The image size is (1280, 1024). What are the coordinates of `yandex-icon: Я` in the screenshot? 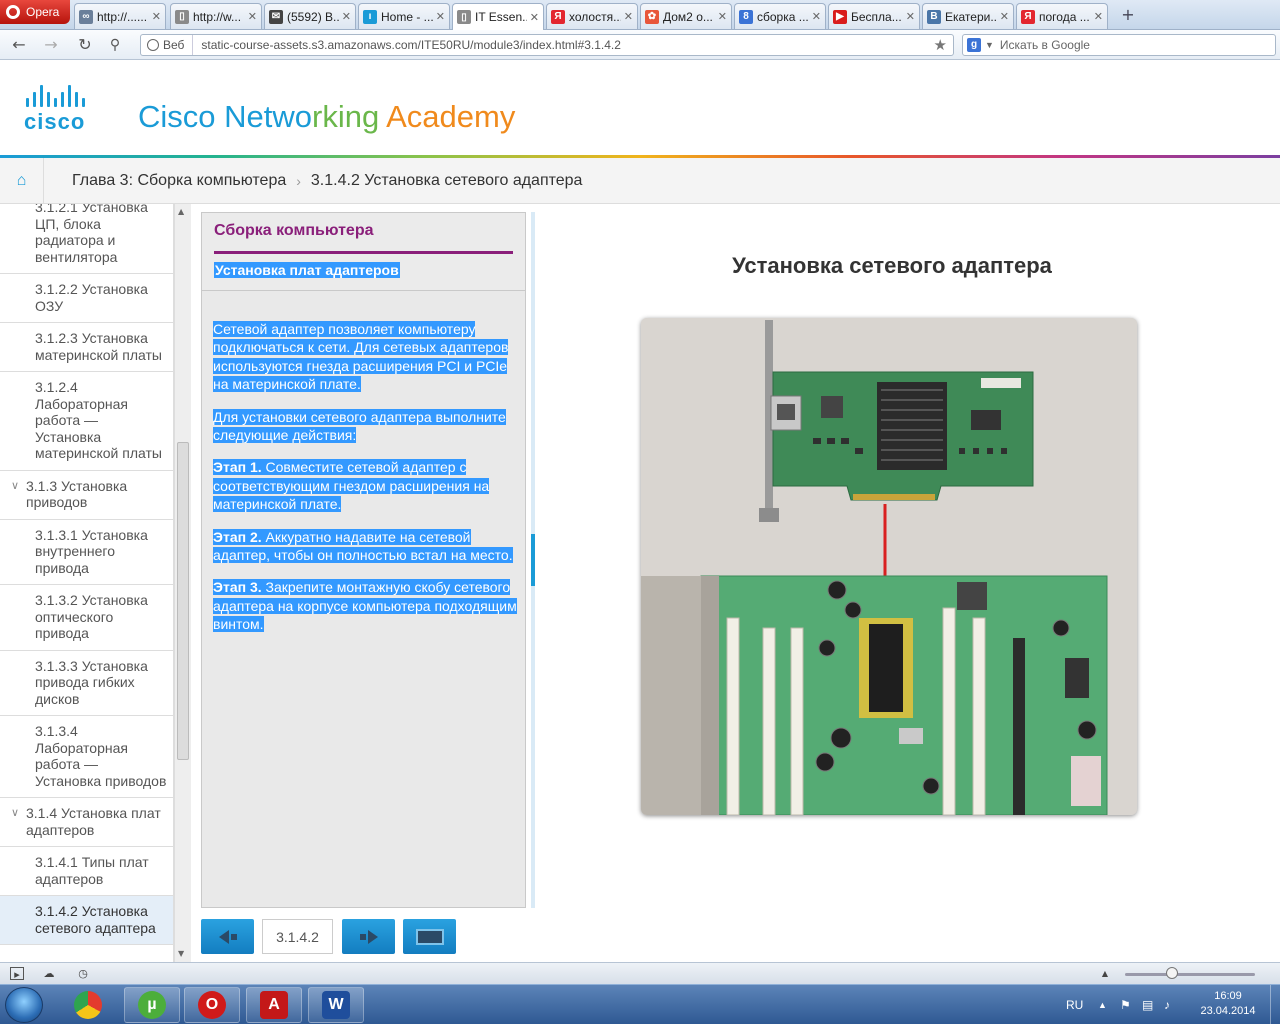 It's located at (1028, 16).